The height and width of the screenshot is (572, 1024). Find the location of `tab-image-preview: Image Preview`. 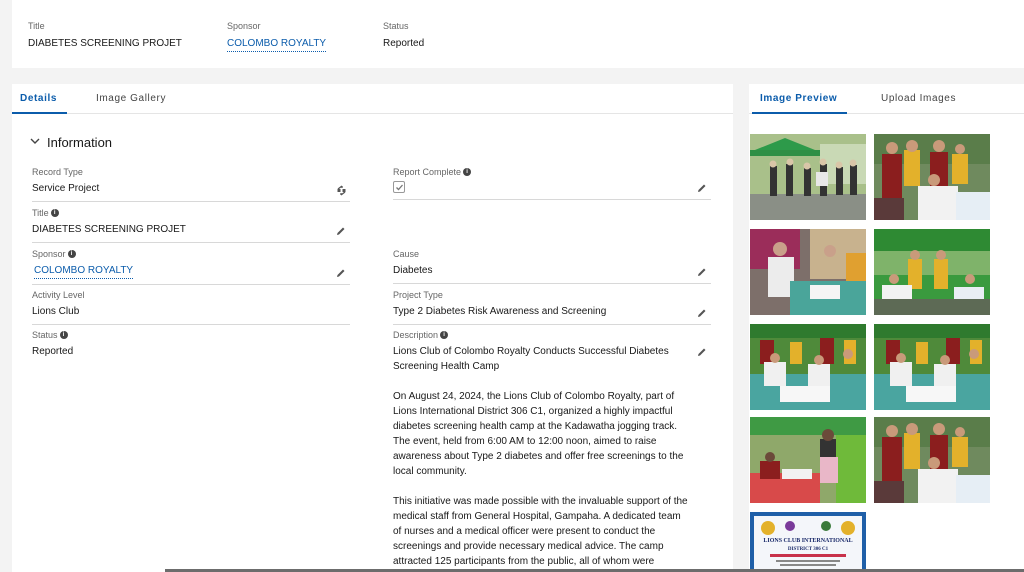

tab-image-preview: Image Preview is located at coordinates (799, 103).